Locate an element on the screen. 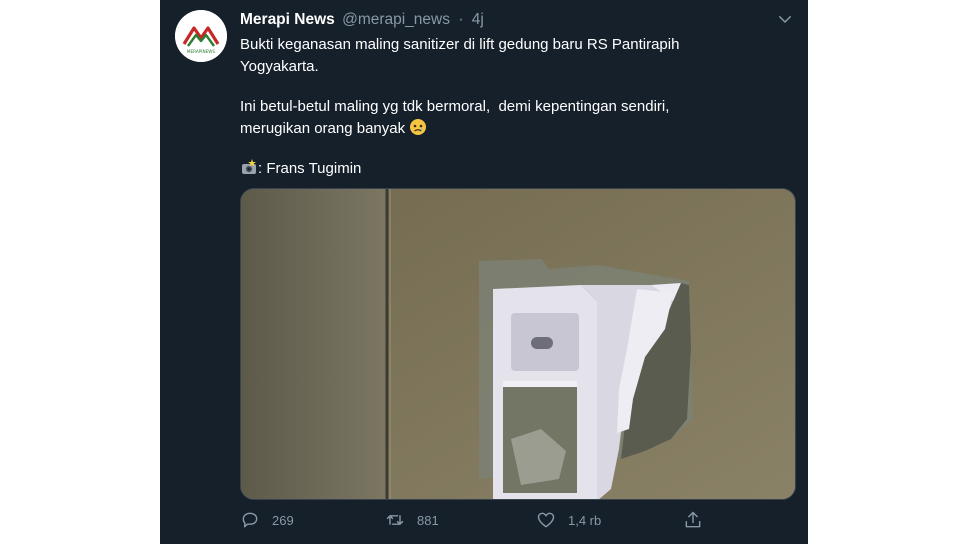  reply-button: 269 is located at coordinates (267, 520).